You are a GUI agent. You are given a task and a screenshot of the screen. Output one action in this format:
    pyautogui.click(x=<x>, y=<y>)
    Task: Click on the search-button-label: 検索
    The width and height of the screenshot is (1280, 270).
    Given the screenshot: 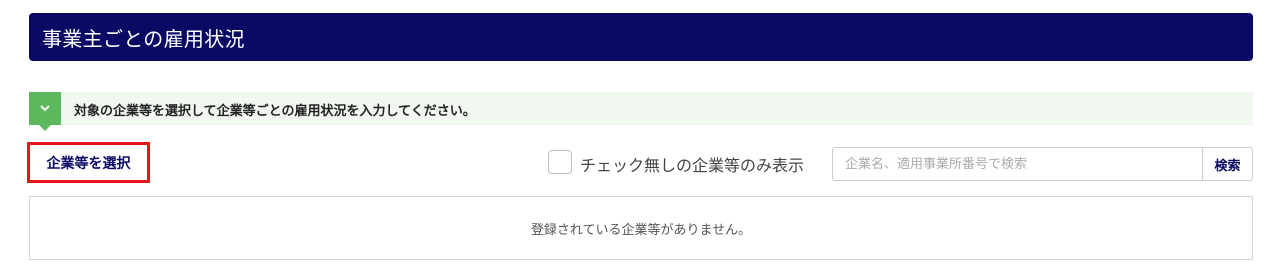 What is the action you would take?
    pyautogui.click(x=1227, y=166)
    